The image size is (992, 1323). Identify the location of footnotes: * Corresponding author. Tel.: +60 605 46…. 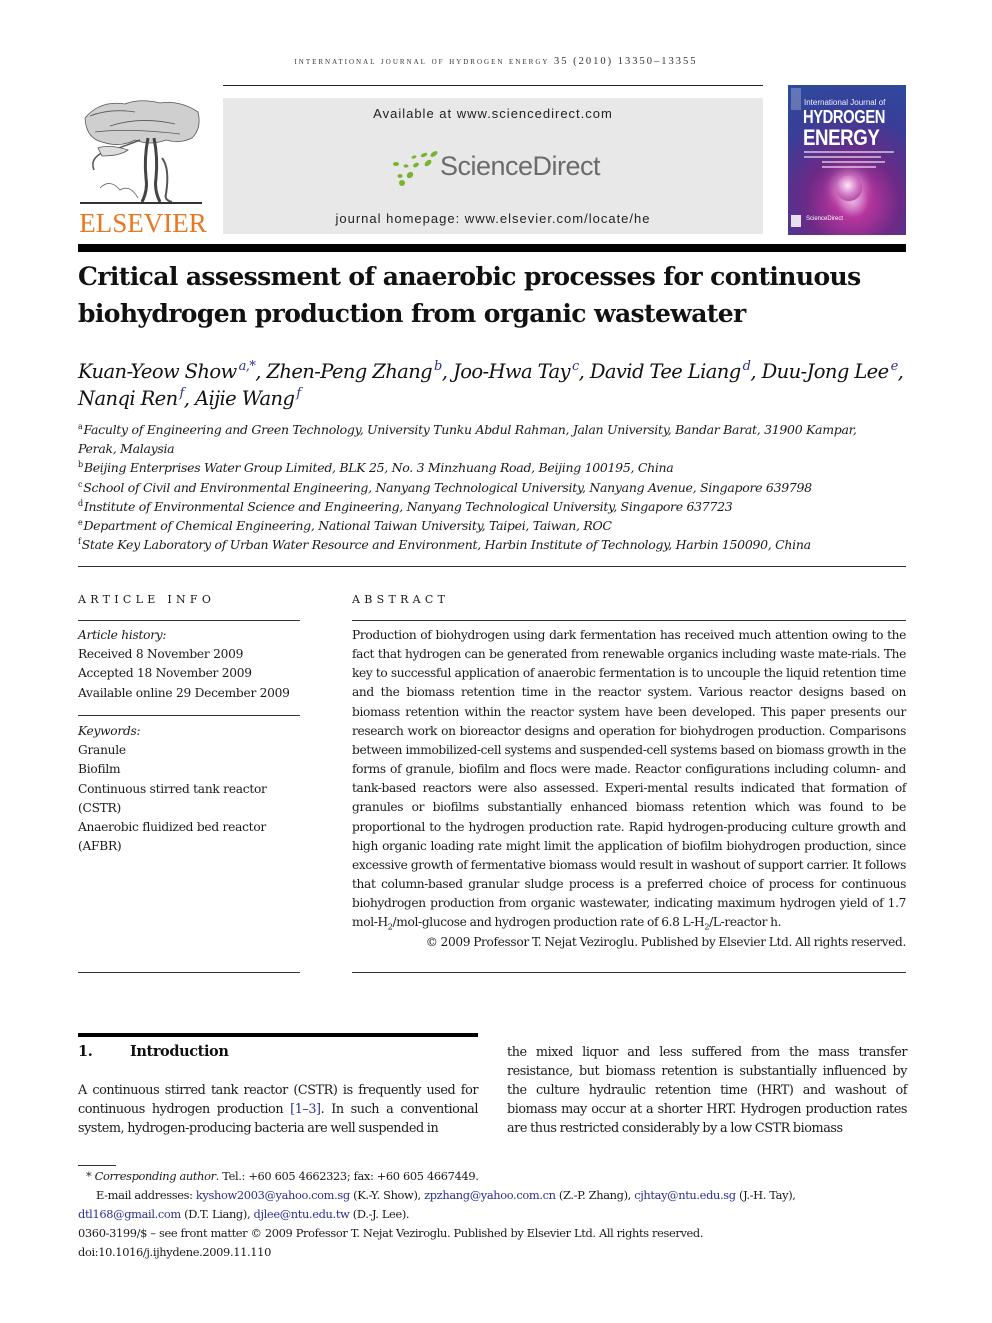
(492, 1214).